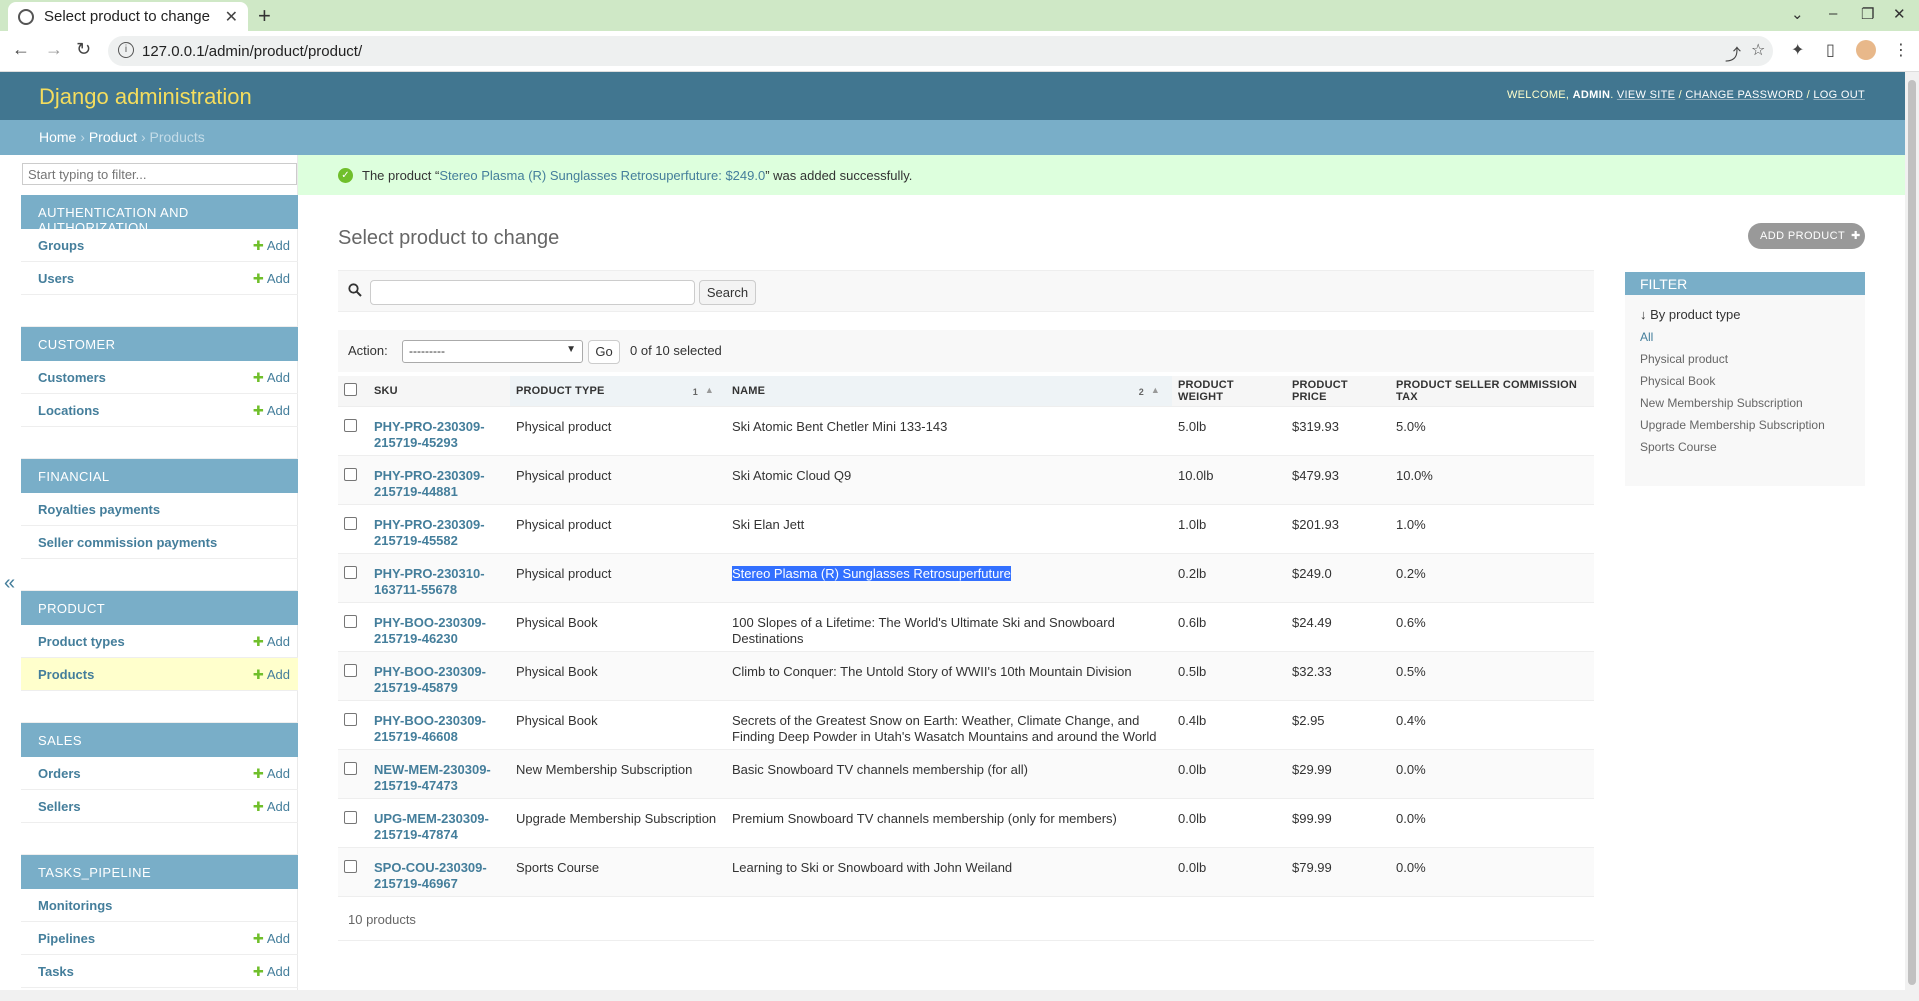 The width and height of the screenshot is (1919, 1001). Describe the element at coordinates (54, 49) in the screenshot. I see `forward-icon: →` at that location.